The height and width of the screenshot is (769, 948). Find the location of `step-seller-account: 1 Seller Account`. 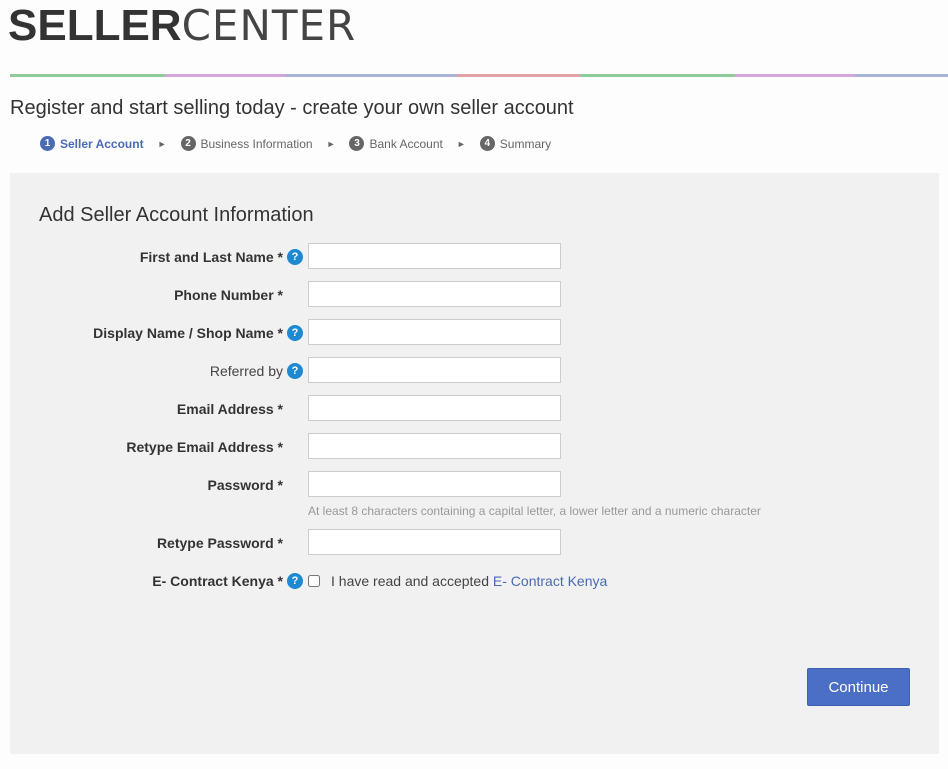

step-seller-account: 1 Seller Account is located at coordinates (92, 143).